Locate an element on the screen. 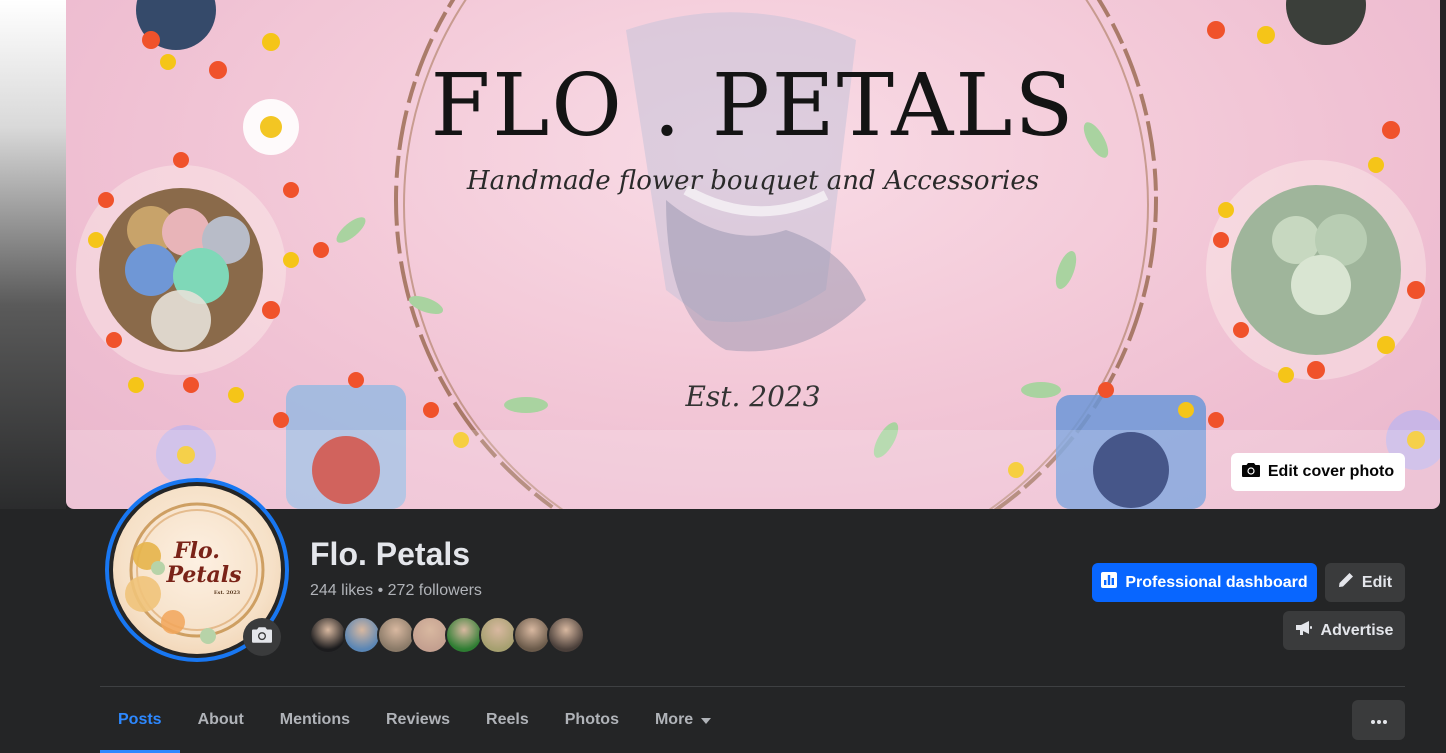  tab-more-label: More is located at coordinates (674, 719).